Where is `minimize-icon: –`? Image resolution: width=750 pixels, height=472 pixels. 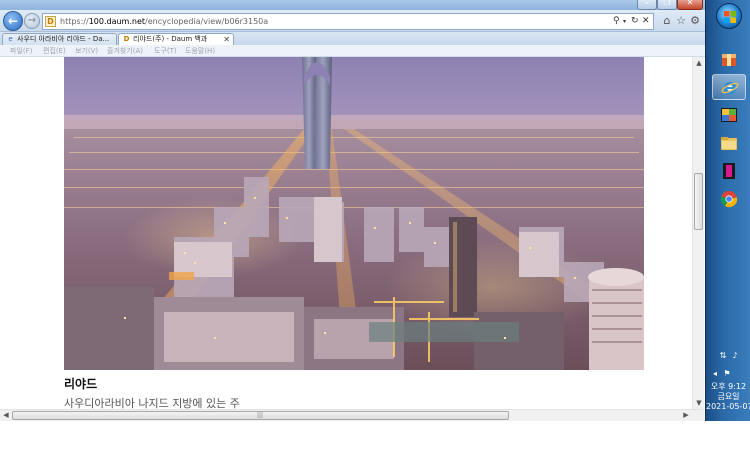 minimize-icon: – is located at coordinates (647, 3).